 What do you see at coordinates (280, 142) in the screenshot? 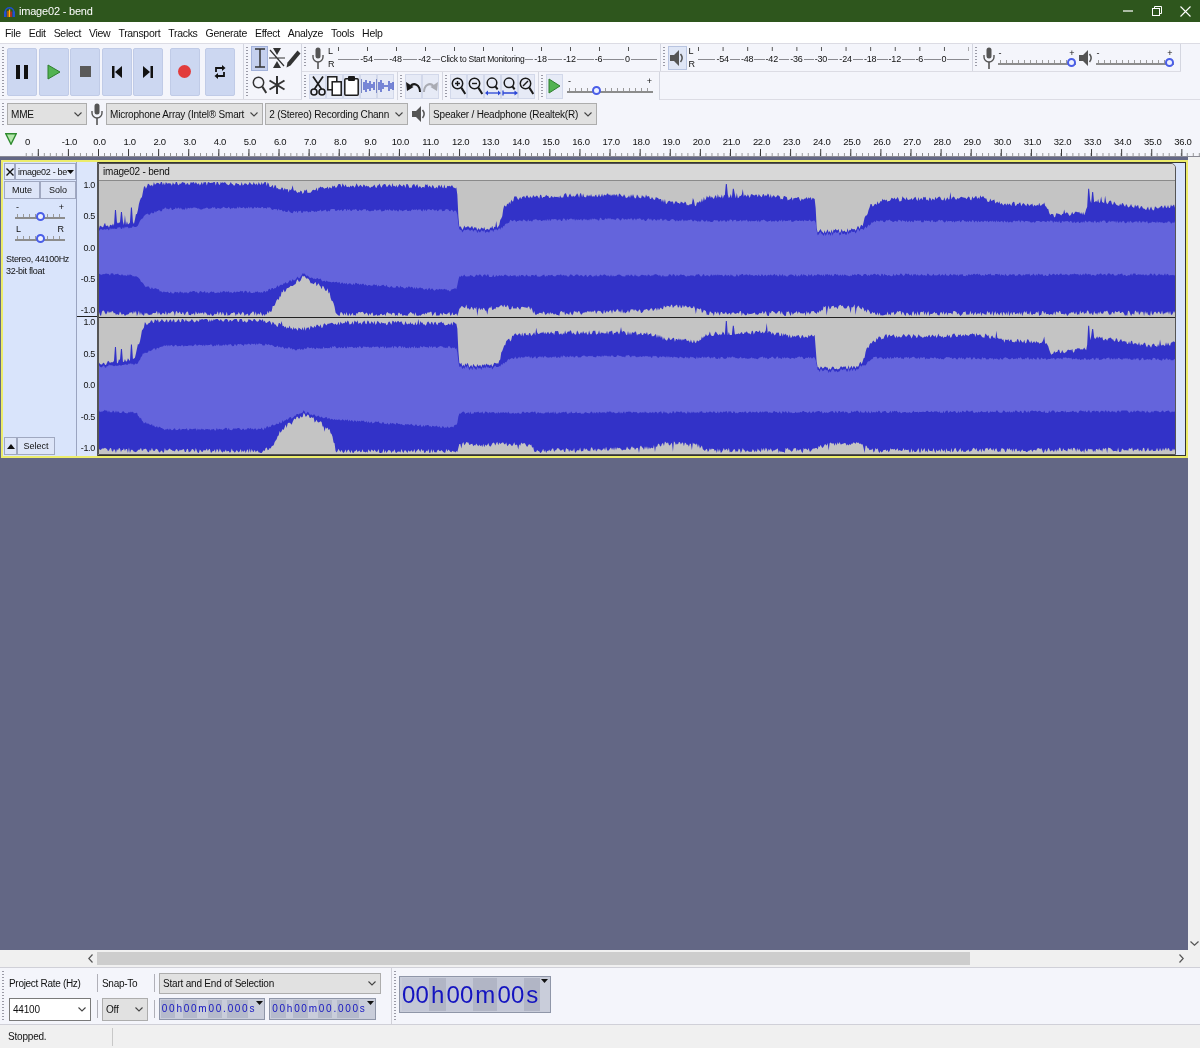
I see `timeline-label: 6.0` at bounding box center [280, 142].